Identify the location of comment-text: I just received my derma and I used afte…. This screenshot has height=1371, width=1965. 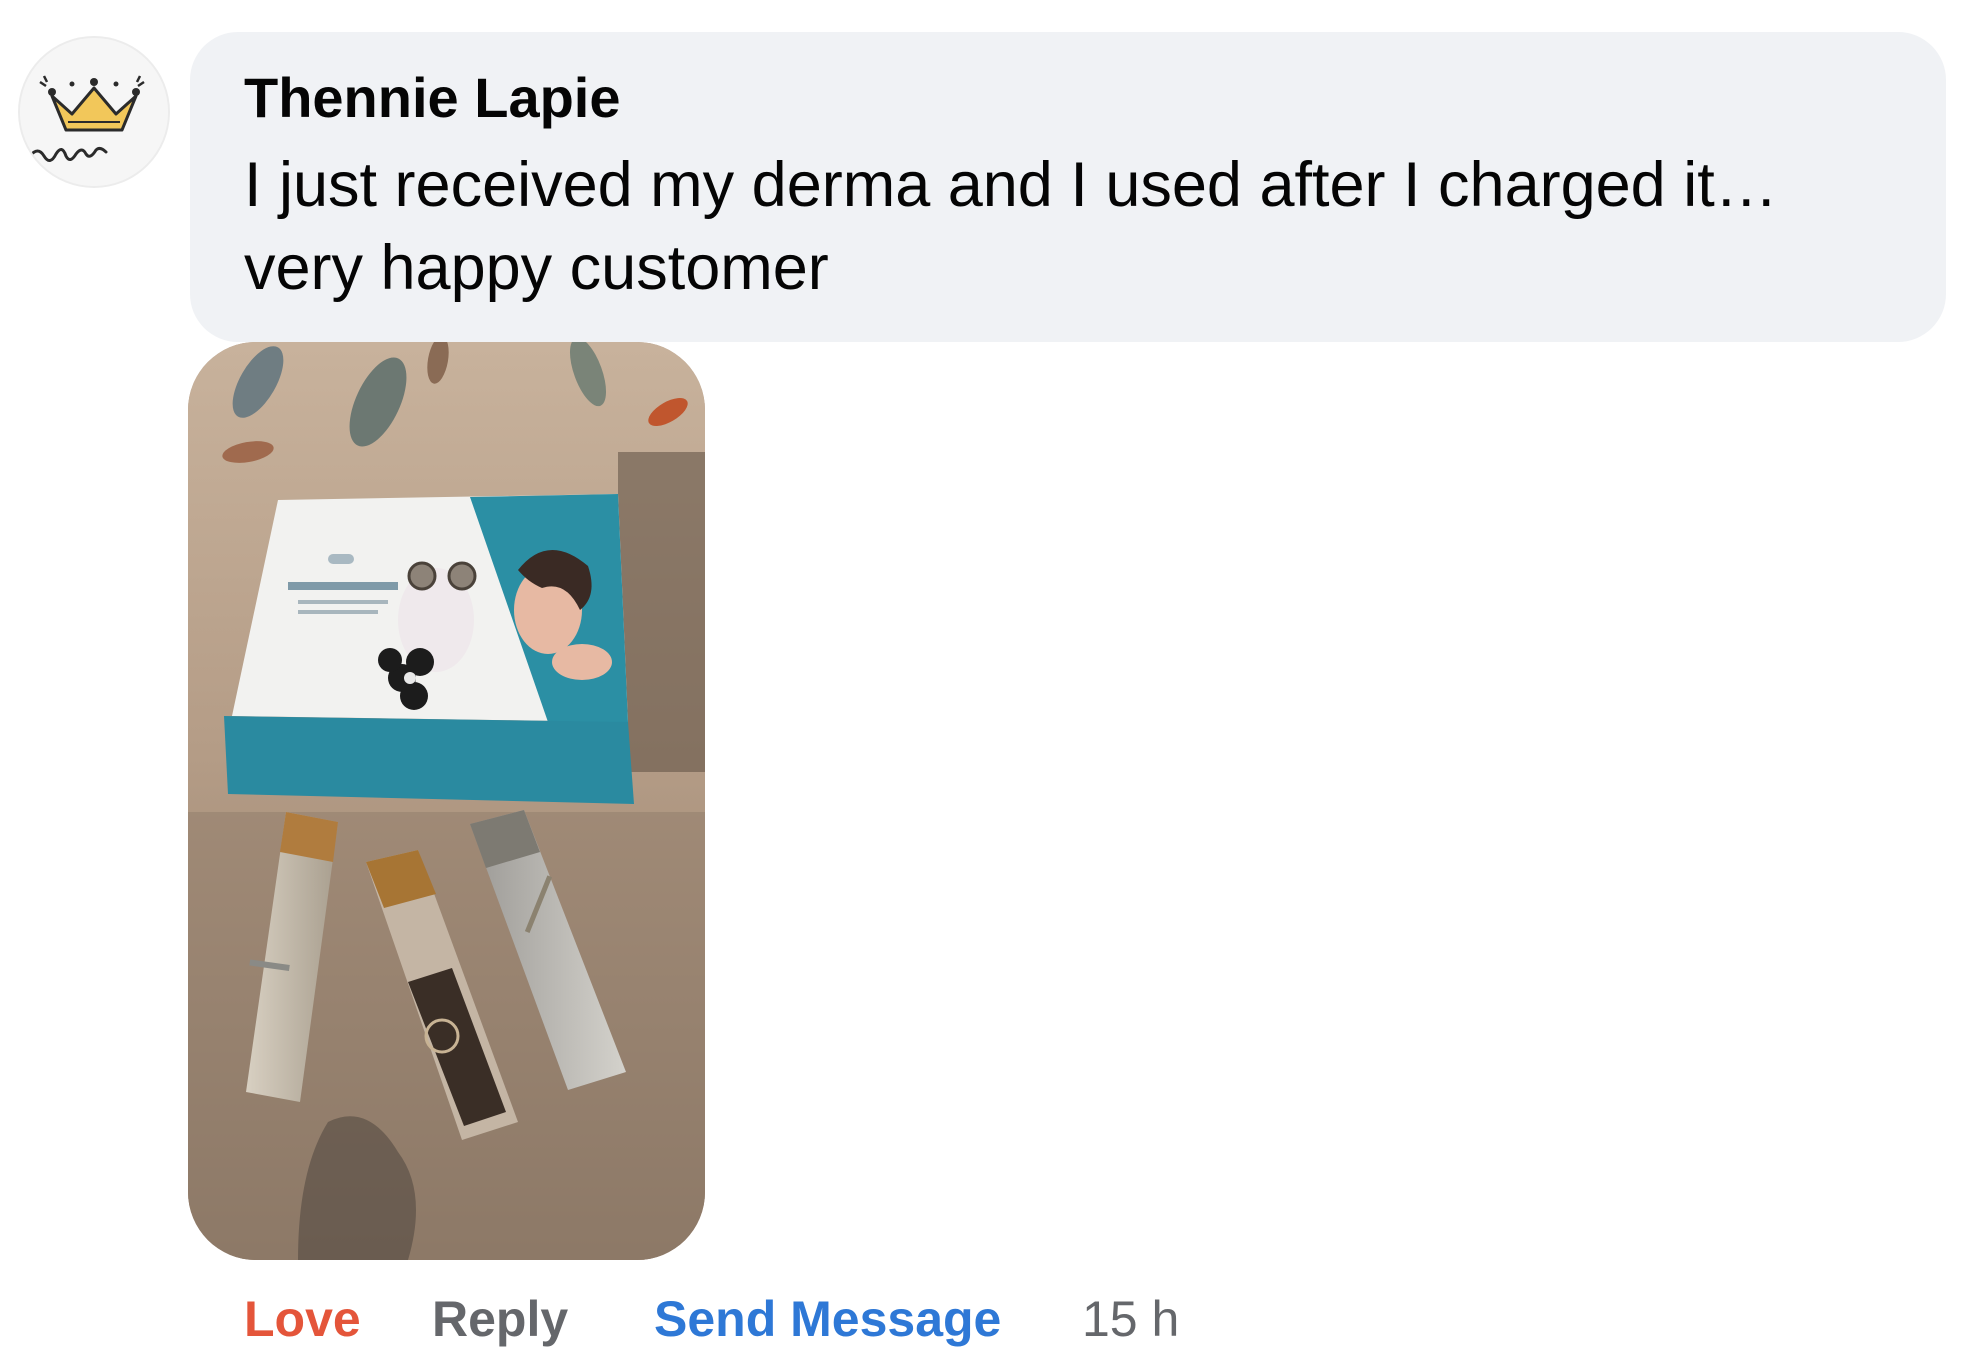
(1064, 227).